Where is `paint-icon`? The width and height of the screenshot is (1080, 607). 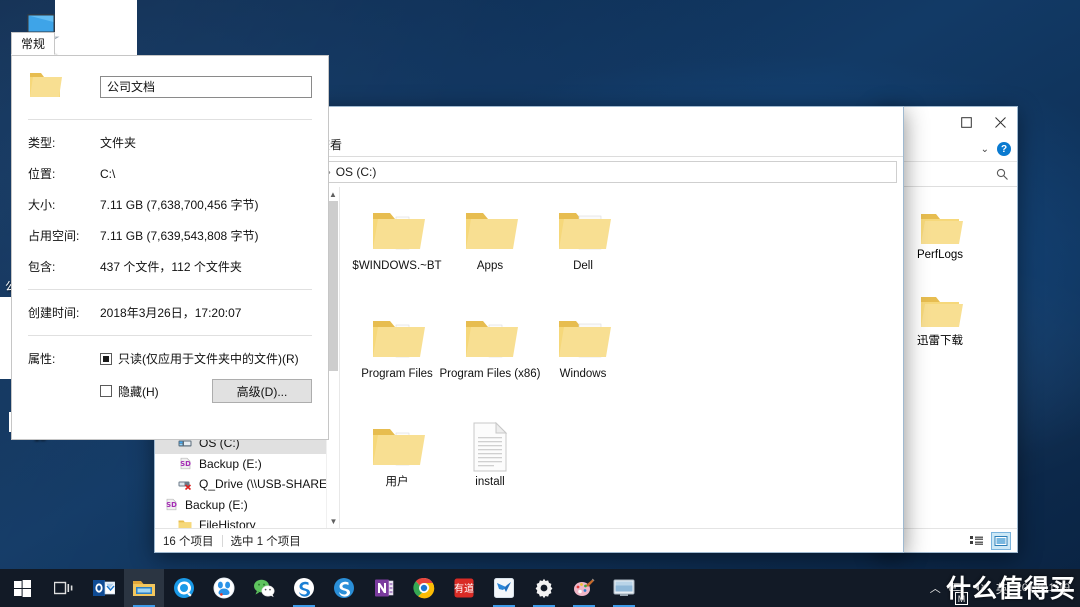 paint-icon is located at coordinates (584, 587).